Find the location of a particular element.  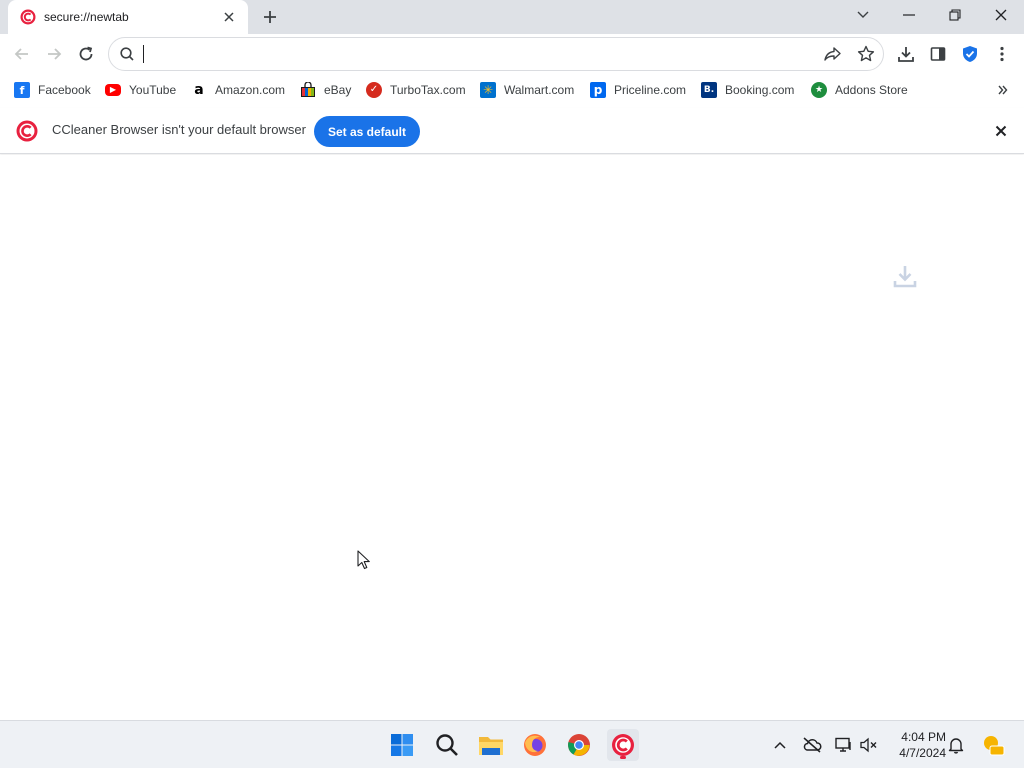

priceline-icon: p is located at coordinates (598, 90).